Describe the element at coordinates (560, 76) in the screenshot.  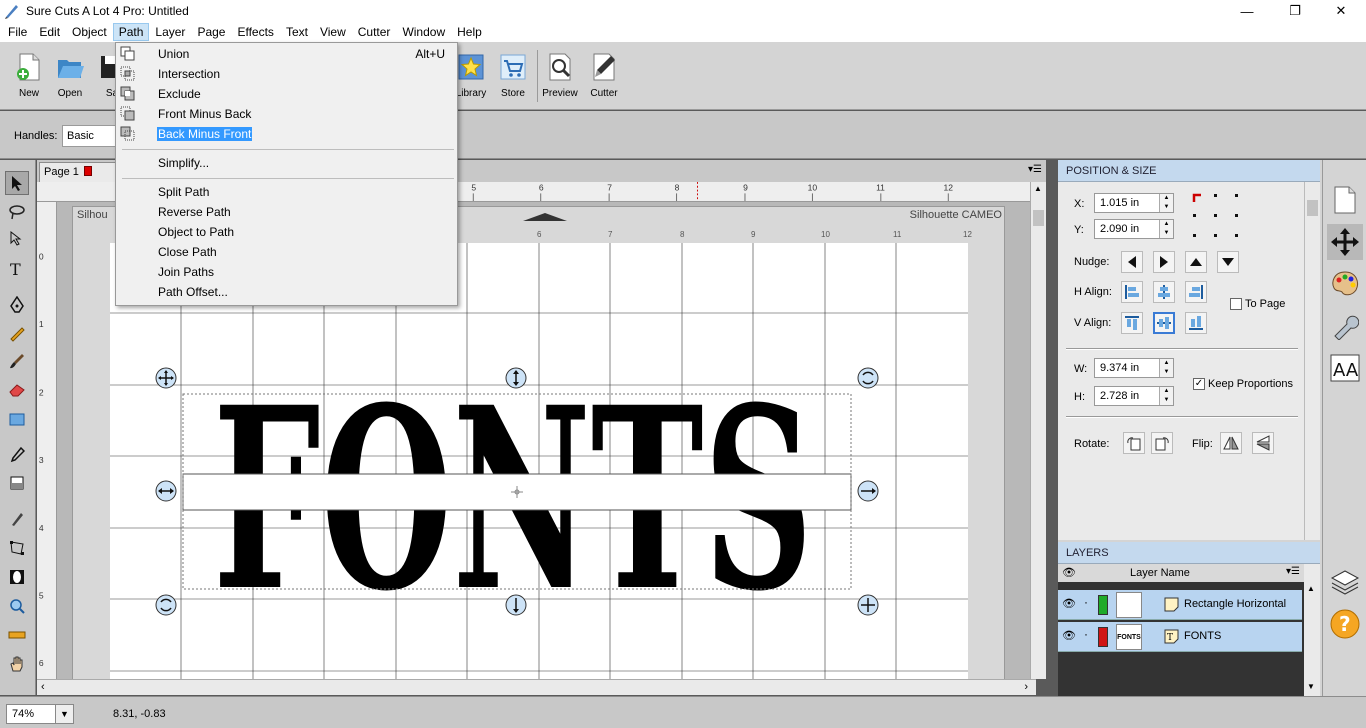
I see `preview-button: Preview` at that location.